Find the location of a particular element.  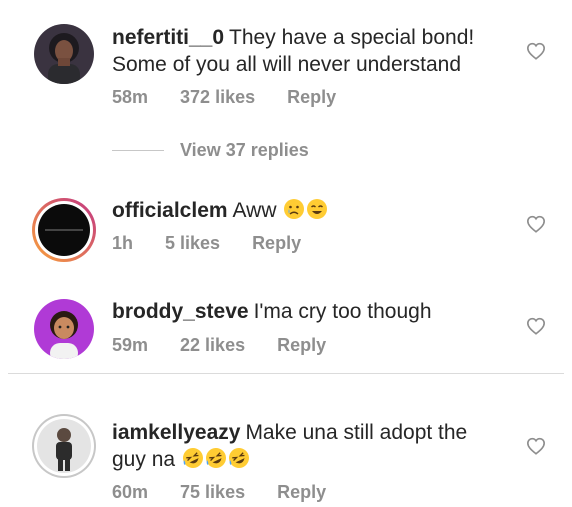

view-replies-button: View 37 replies is located at coordinates (210, 150).